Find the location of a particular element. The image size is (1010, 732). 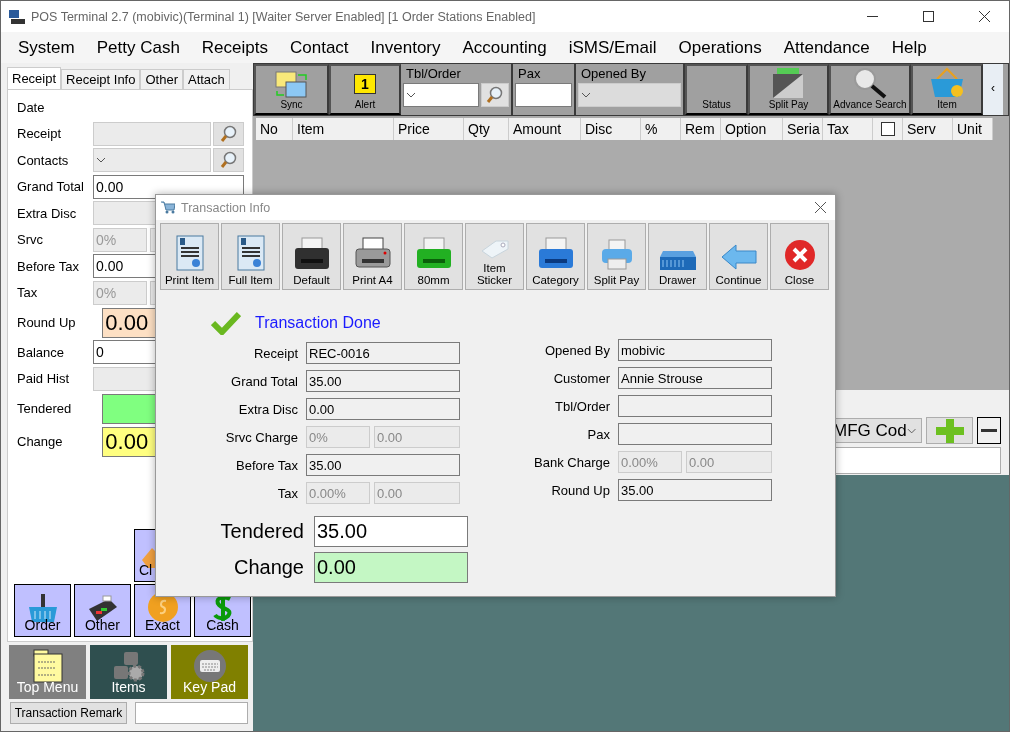

field-label: Date is located at coordinates (31, 107).